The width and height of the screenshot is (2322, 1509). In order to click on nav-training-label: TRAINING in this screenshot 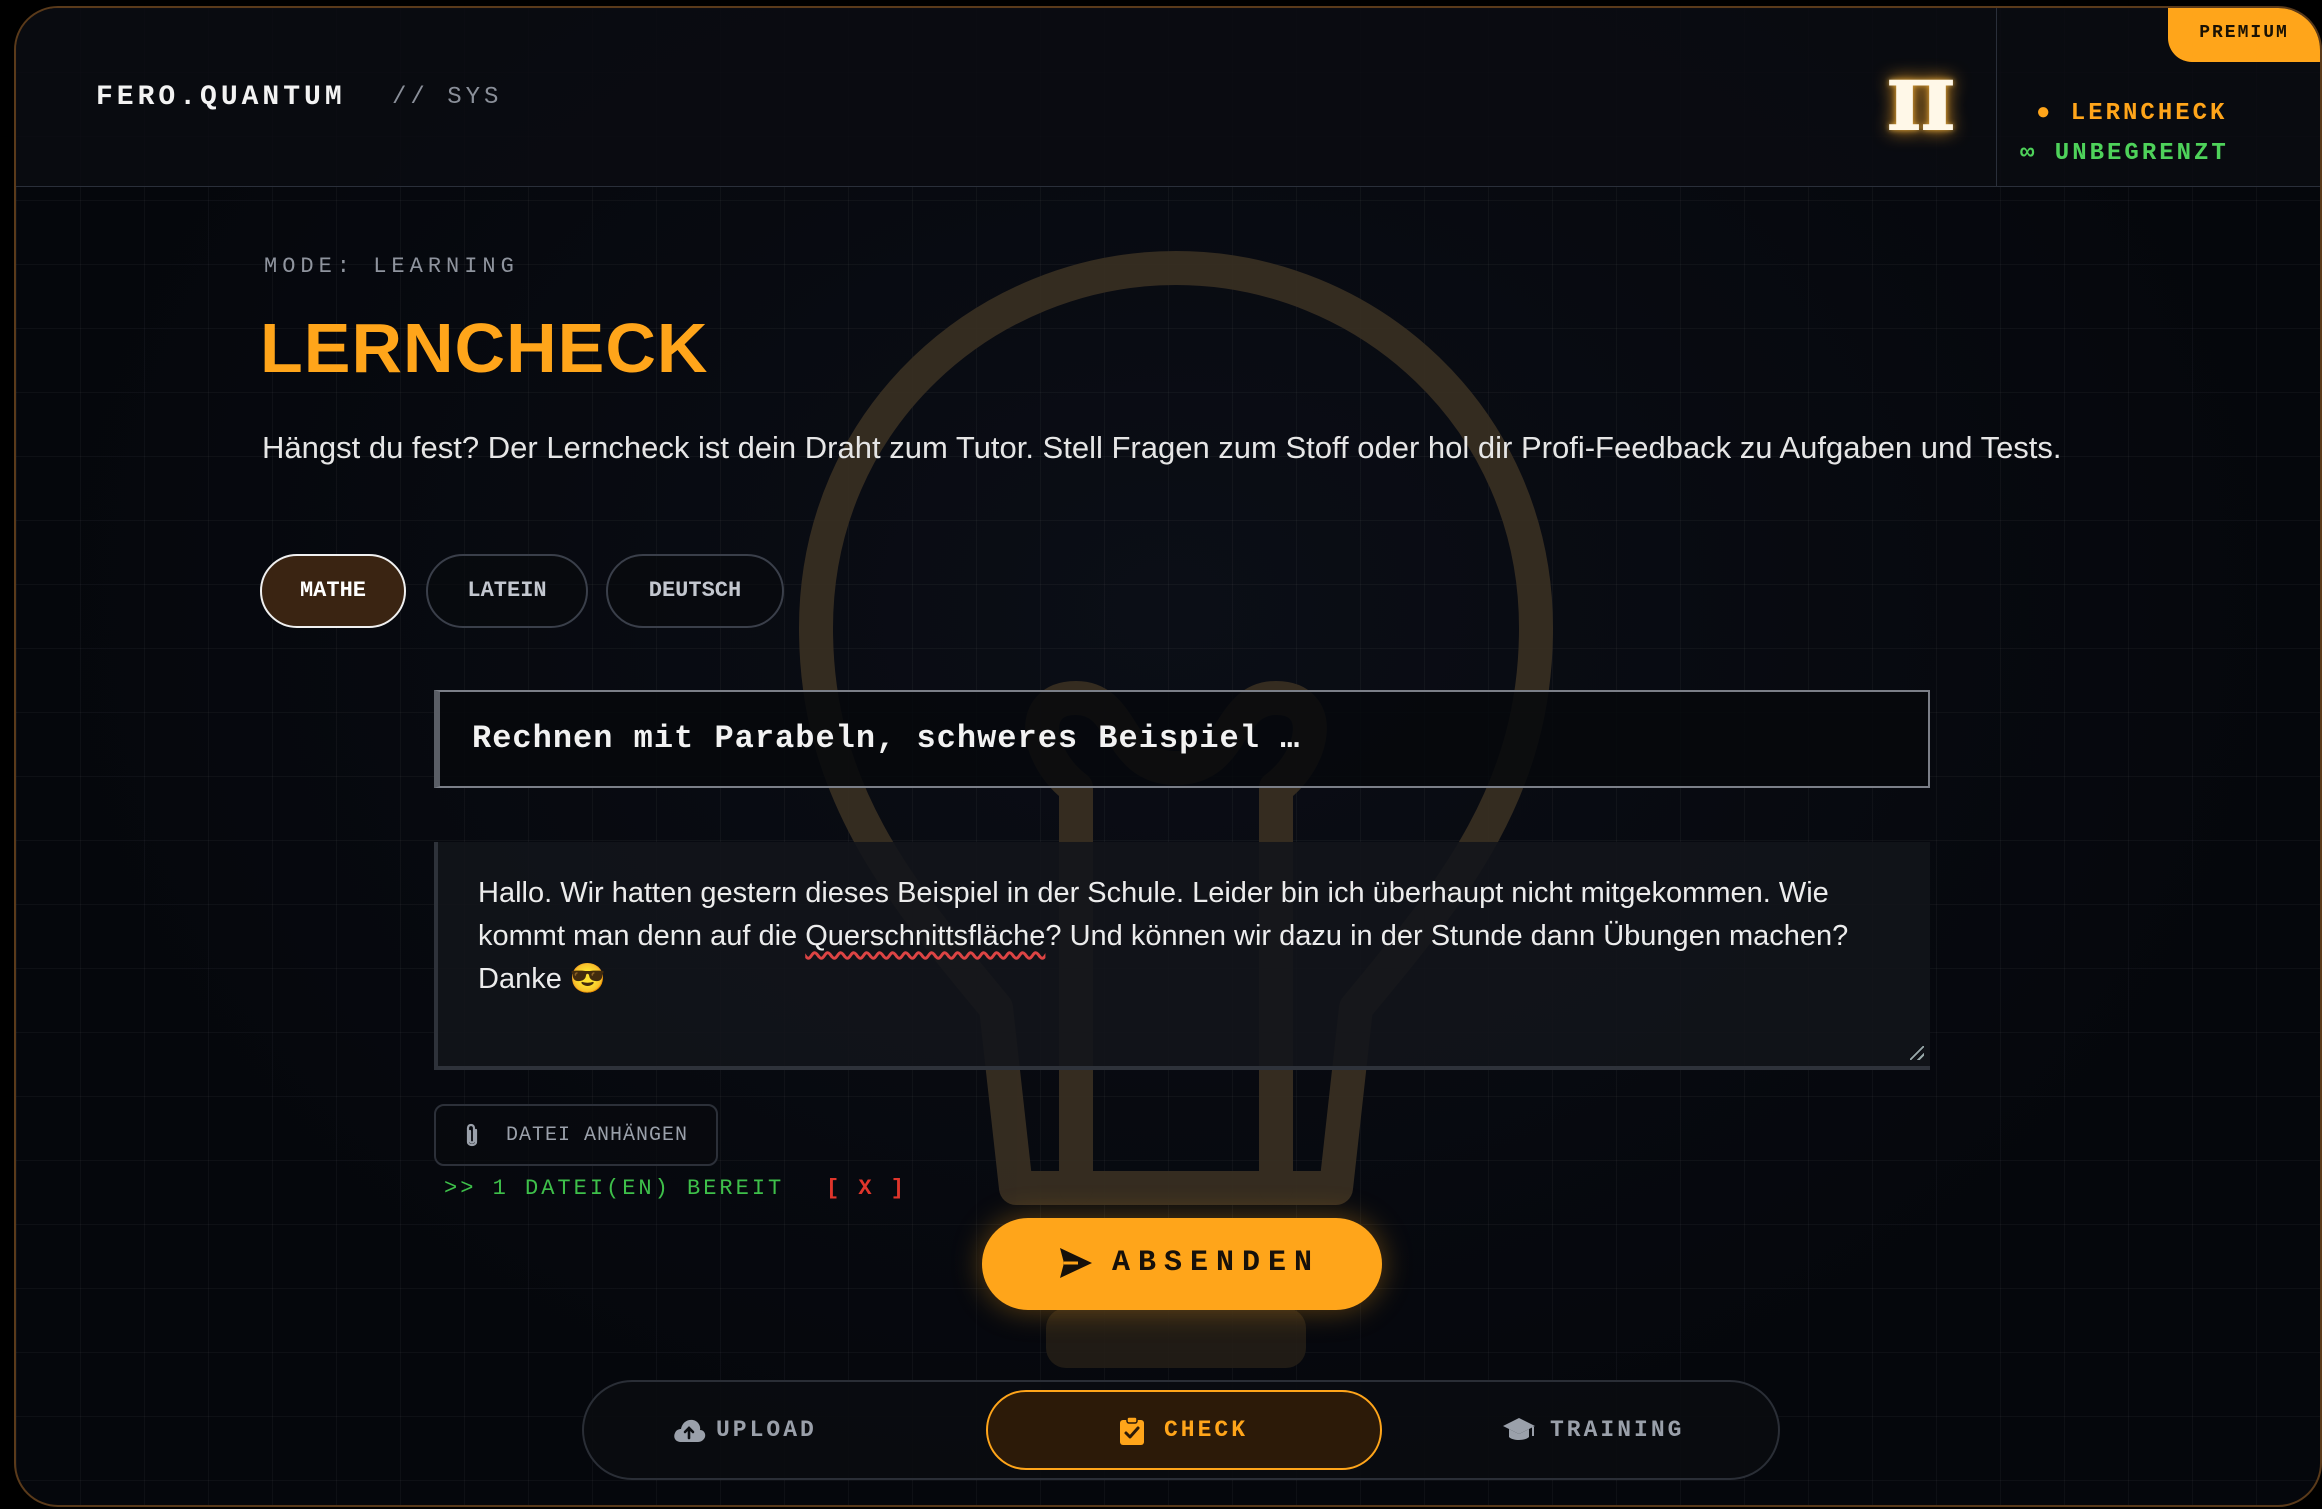, I will do `click(1617, 1430)`.